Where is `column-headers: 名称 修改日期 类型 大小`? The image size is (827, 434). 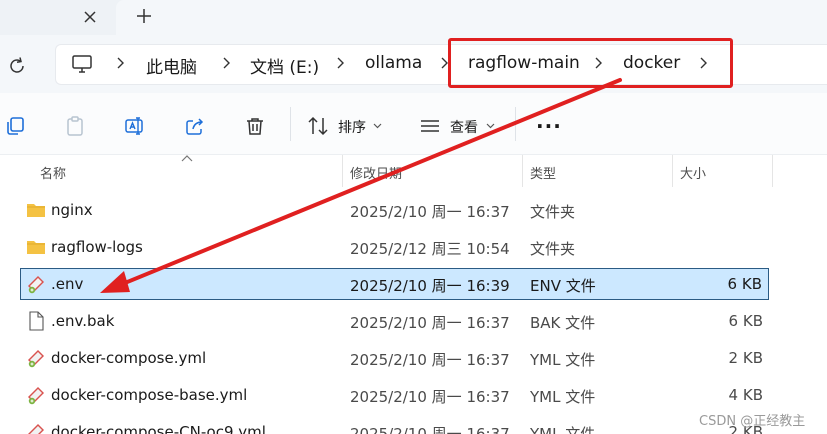
column-headers: 名称 修改日期 类型 大小 is located at coordinates (413, 171).